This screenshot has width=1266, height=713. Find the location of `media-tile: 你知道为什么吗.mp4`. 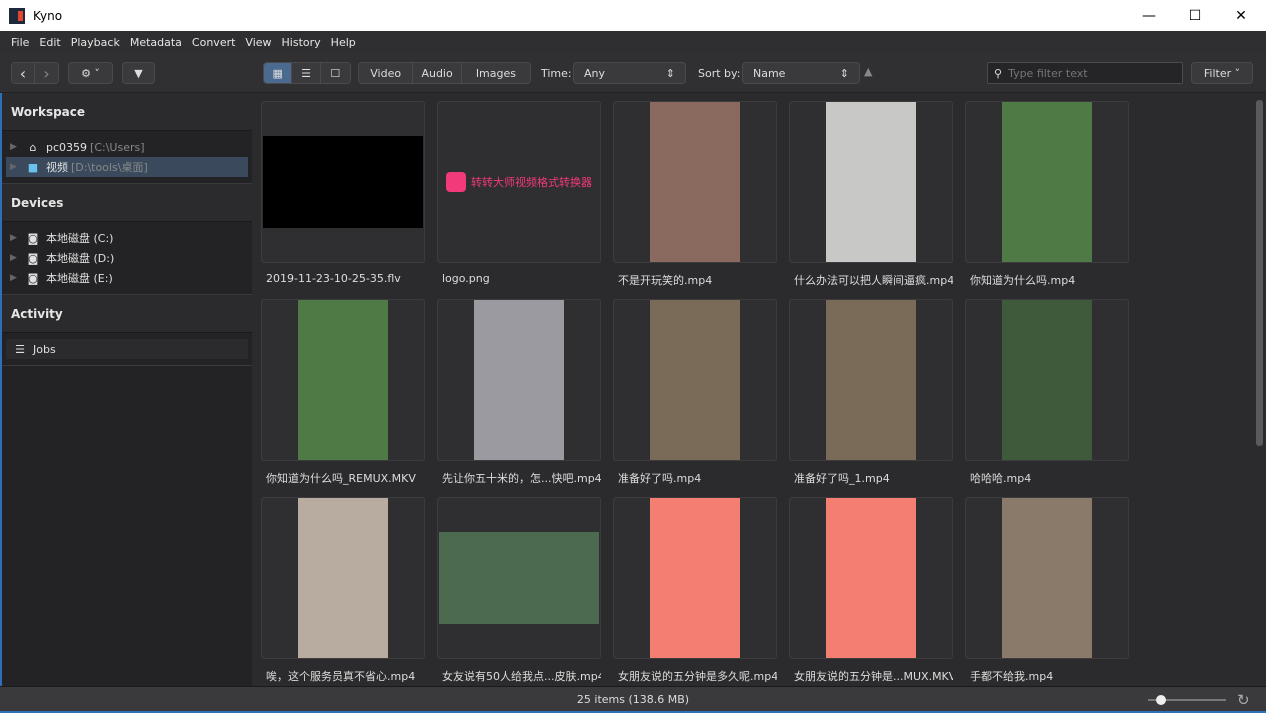

media-tile: 你知道为什么吗.mp4 is located at coordinates (1047, 194).